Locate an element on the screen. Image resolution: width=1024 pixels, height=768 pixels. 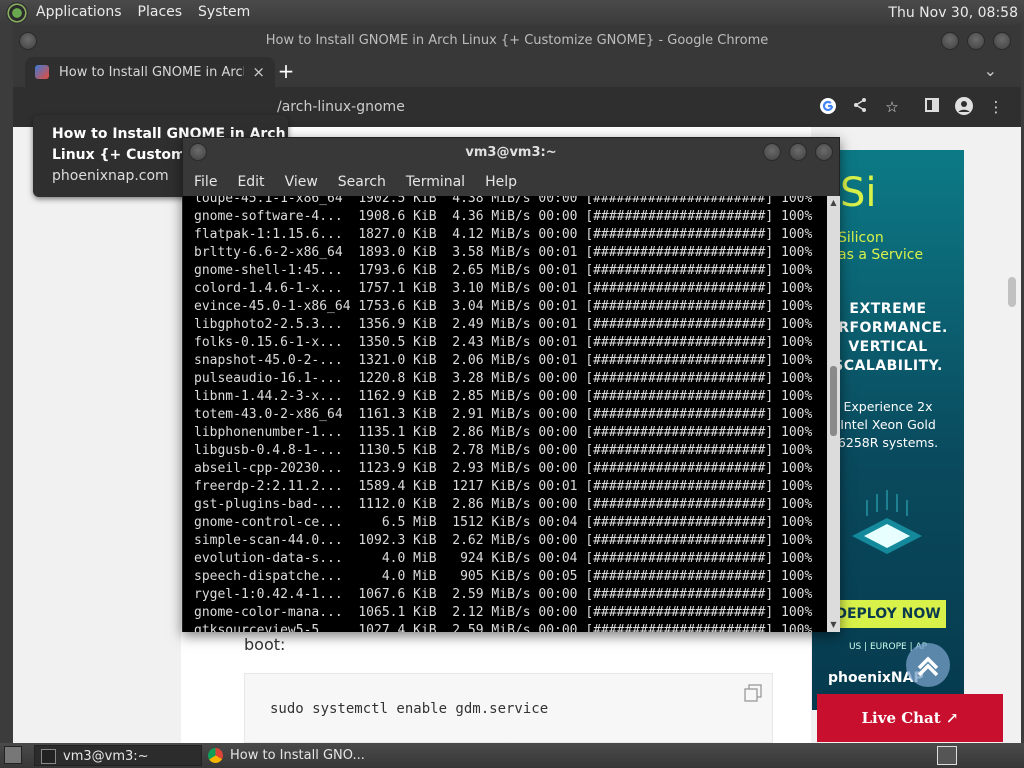
taskbar-terminal-label: vm3@vm3:~ is located at coordinates (106, 756).